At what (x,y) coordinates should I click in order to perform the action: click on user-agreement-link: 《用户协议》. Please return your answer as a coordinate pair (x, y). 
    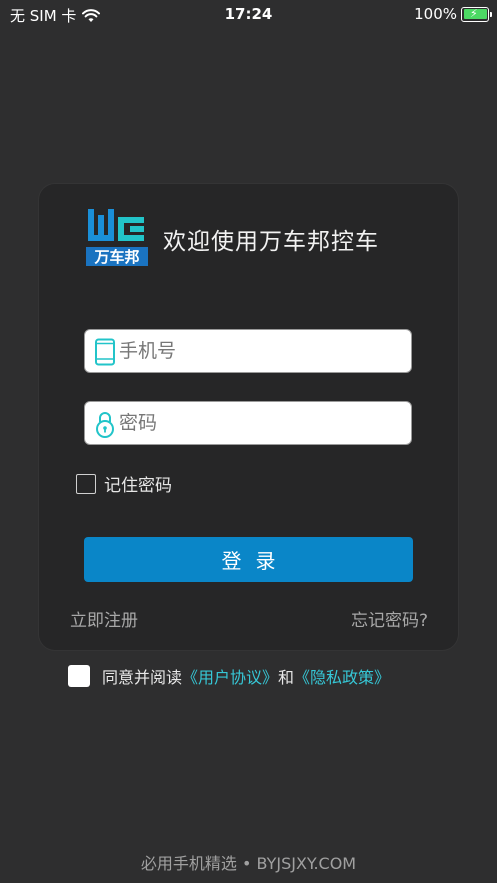
    Looking at the image, I should click on (230, 677).